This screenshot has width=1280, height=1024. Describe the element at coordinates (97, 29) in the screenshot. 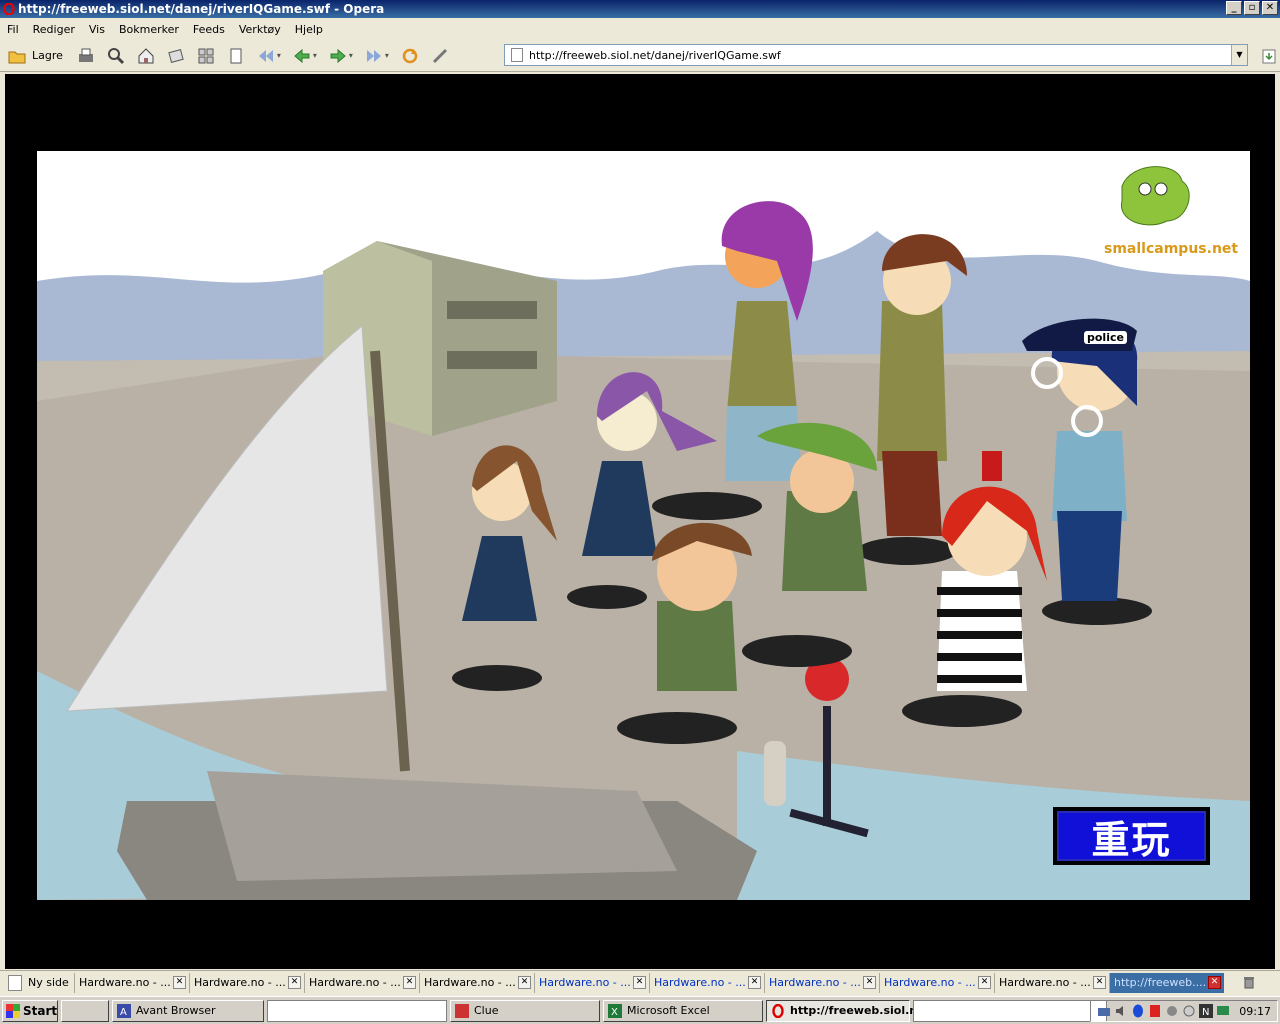

I see `menu-vis: Vis` at that location.